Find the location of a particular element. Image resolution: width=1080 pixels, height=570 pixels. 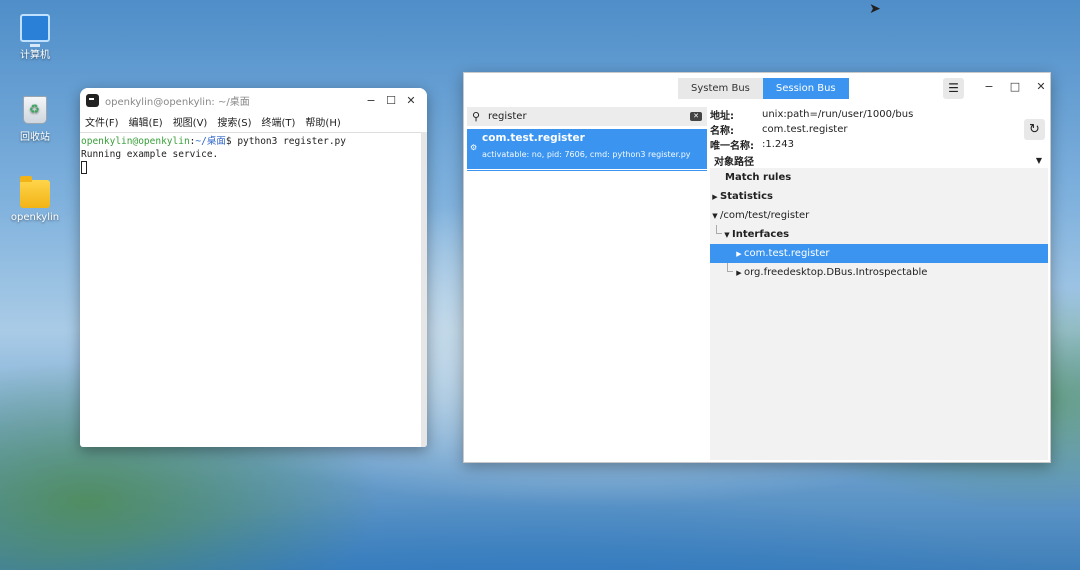

tree-item-label: /com/test/register is located at coordinates (765, 215).